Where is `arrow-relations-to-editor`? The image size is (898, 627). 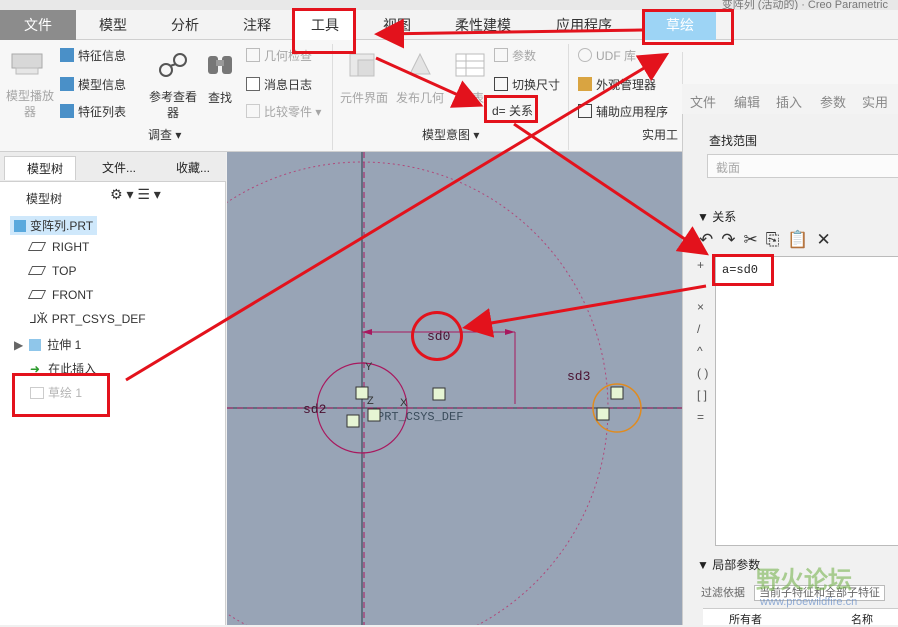
arrow-relations-to-editor is located at coordinates (611, 189).